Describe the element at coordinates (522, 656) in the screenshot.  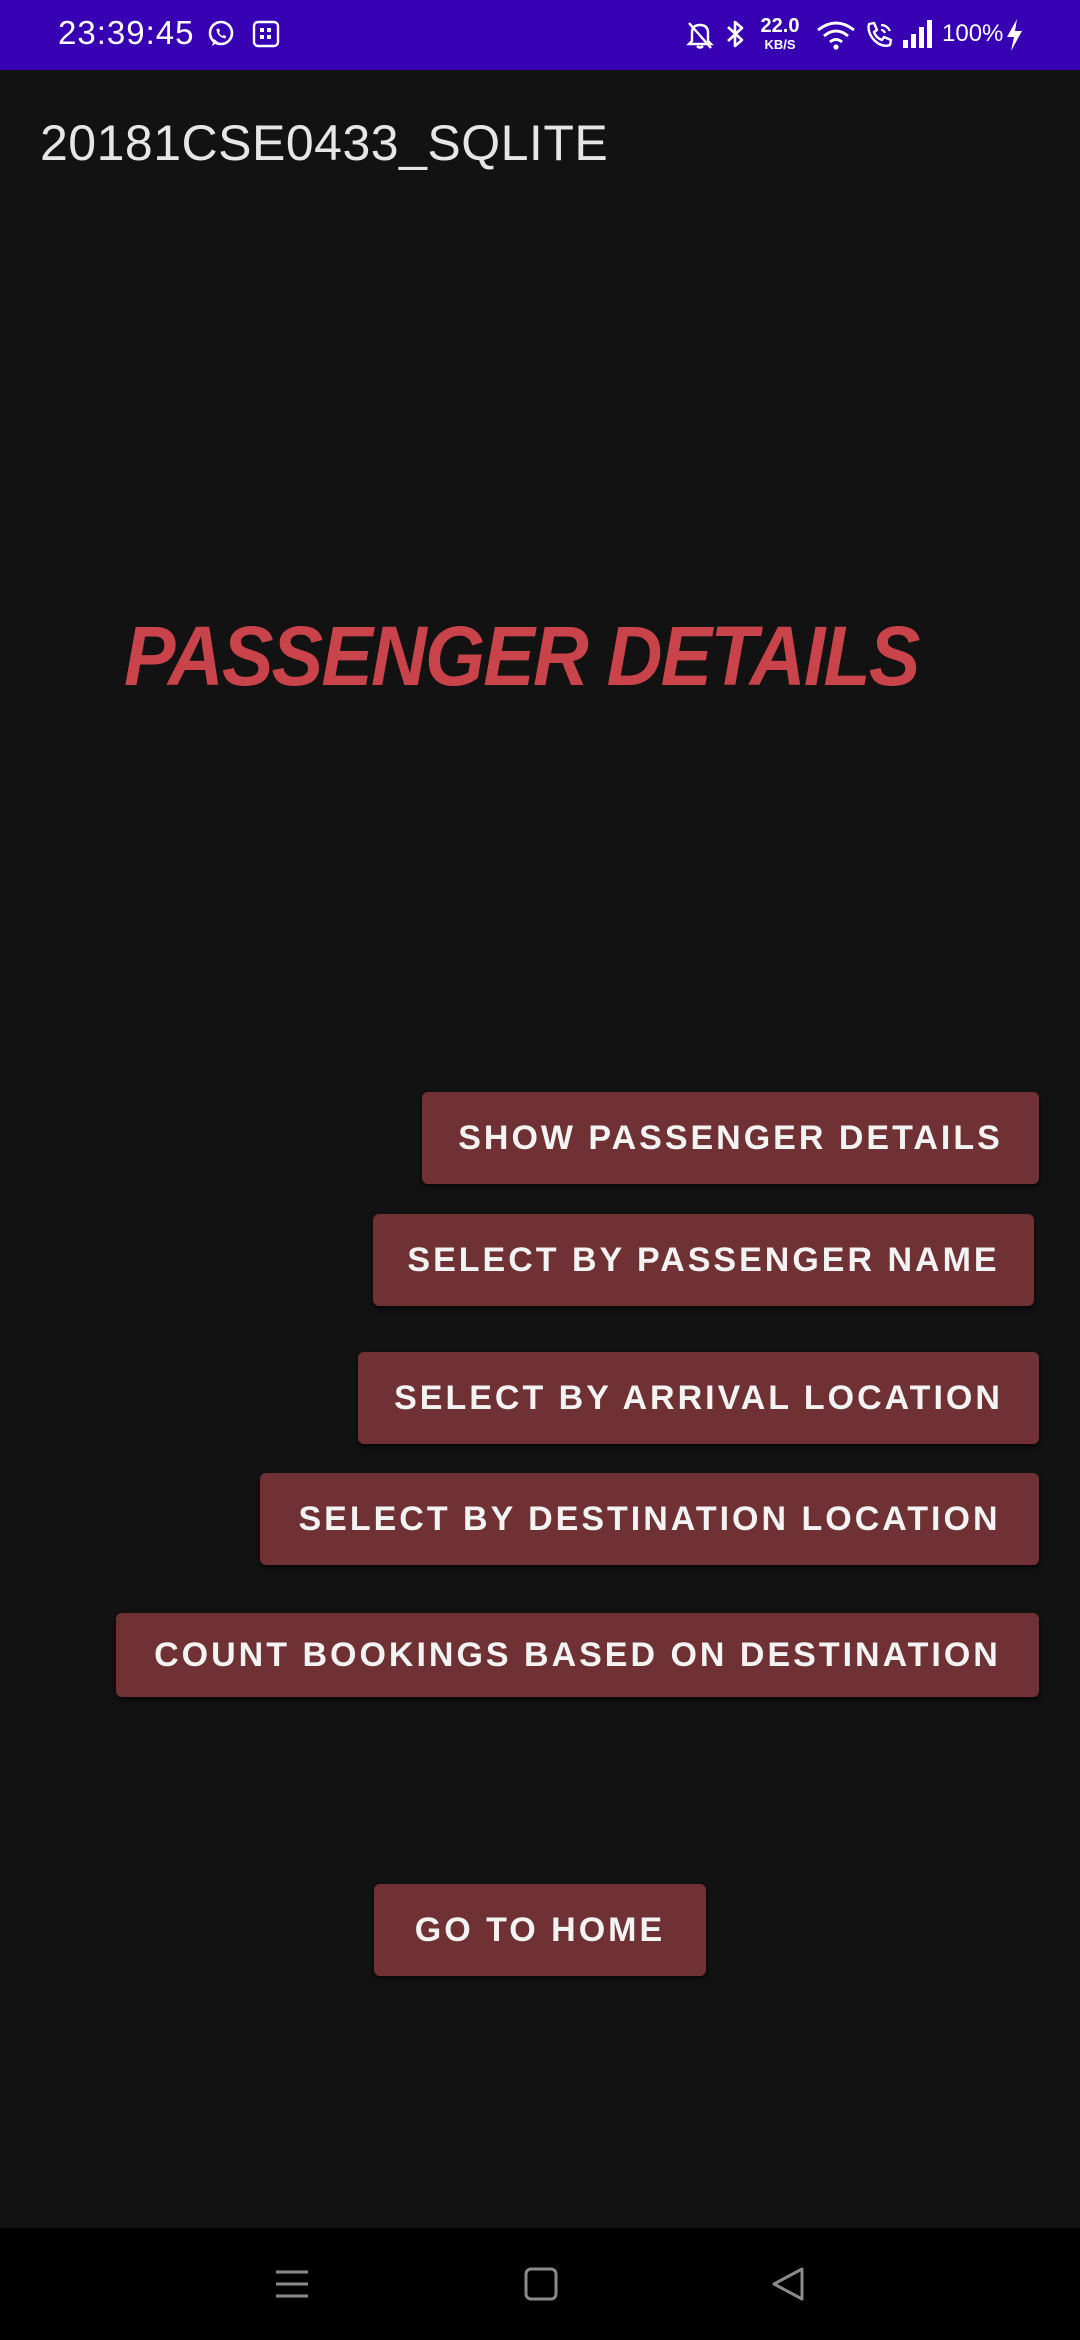
I see `page-heading: PASSENGER DETAILS` at that location.